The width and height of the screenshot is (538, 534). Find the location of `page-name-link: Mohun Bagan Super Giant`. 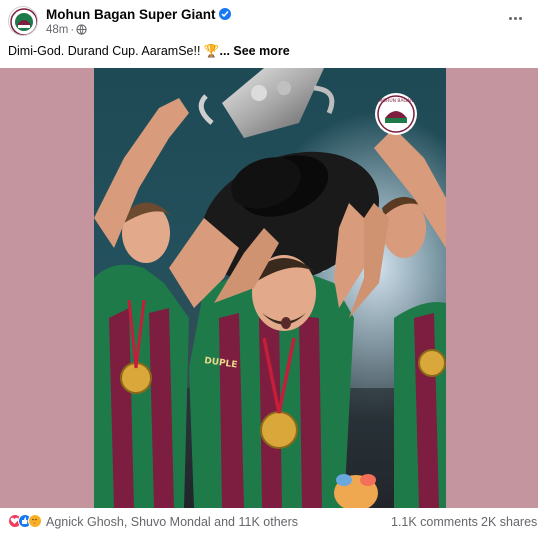

page-name-link: Mohun Bagan Super Giant is located at coordinates (138, 14).